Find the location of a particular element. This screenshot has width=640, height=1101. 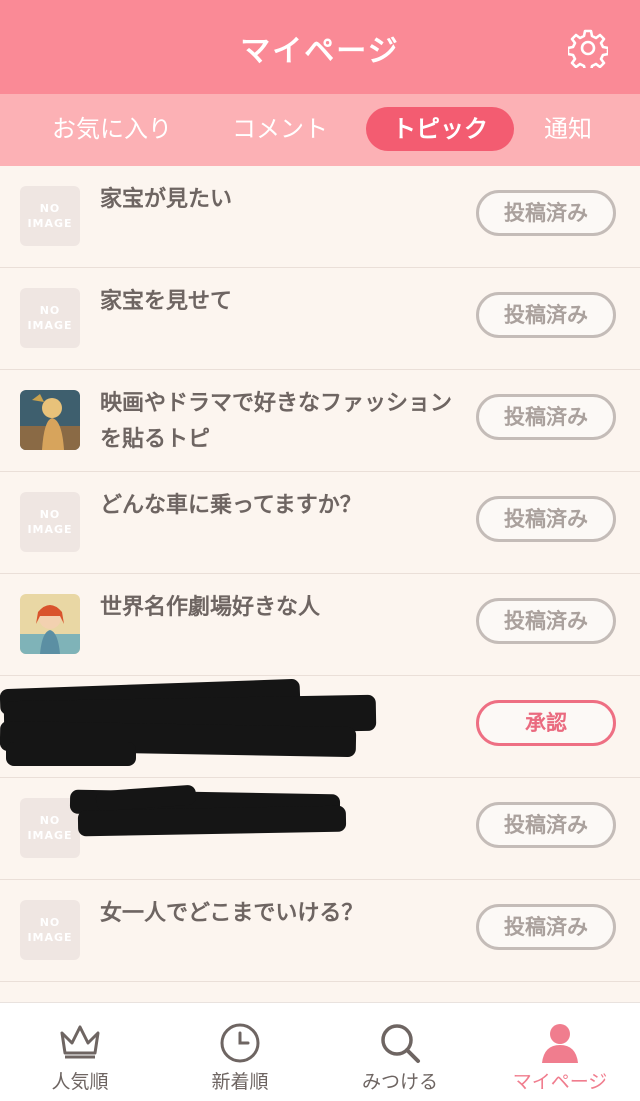

tab-favorites: お気に入り is located at coordinates (112, 129).